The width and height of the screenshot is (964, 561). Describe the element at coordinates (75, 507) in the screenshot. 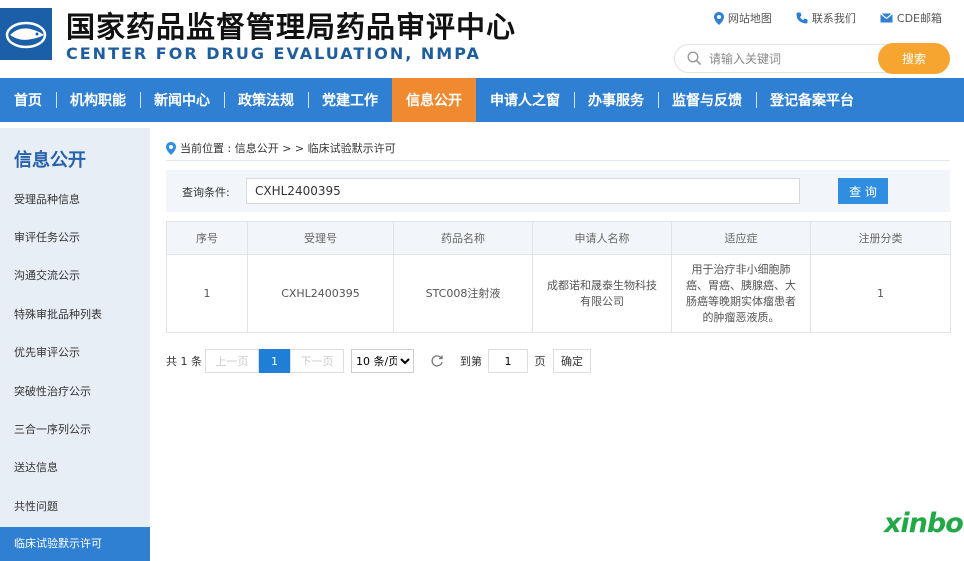

I see `sidebar-item-common-issues: 共性问题` at that location.